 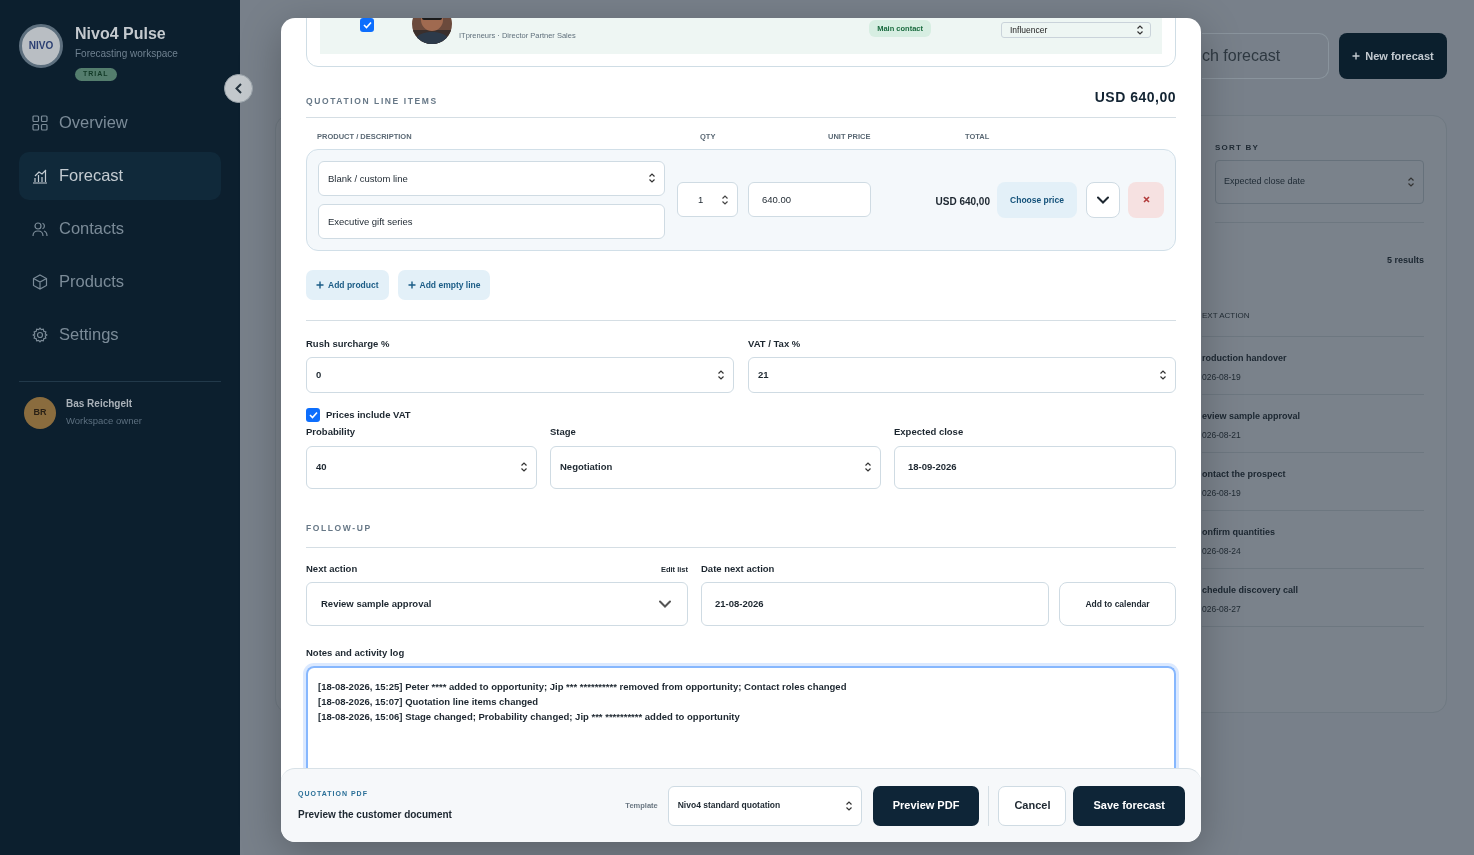 What do you see at coordinates (929, 432) in the screenshot?
I see `field-label: Expected close` at bounding box center [929, 432].